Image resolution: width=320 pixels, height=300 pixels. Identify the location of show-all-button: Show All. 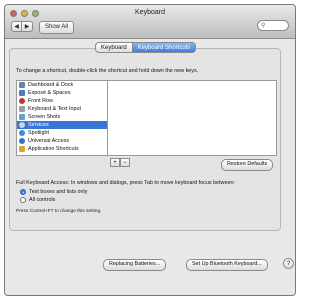
(57, 27).